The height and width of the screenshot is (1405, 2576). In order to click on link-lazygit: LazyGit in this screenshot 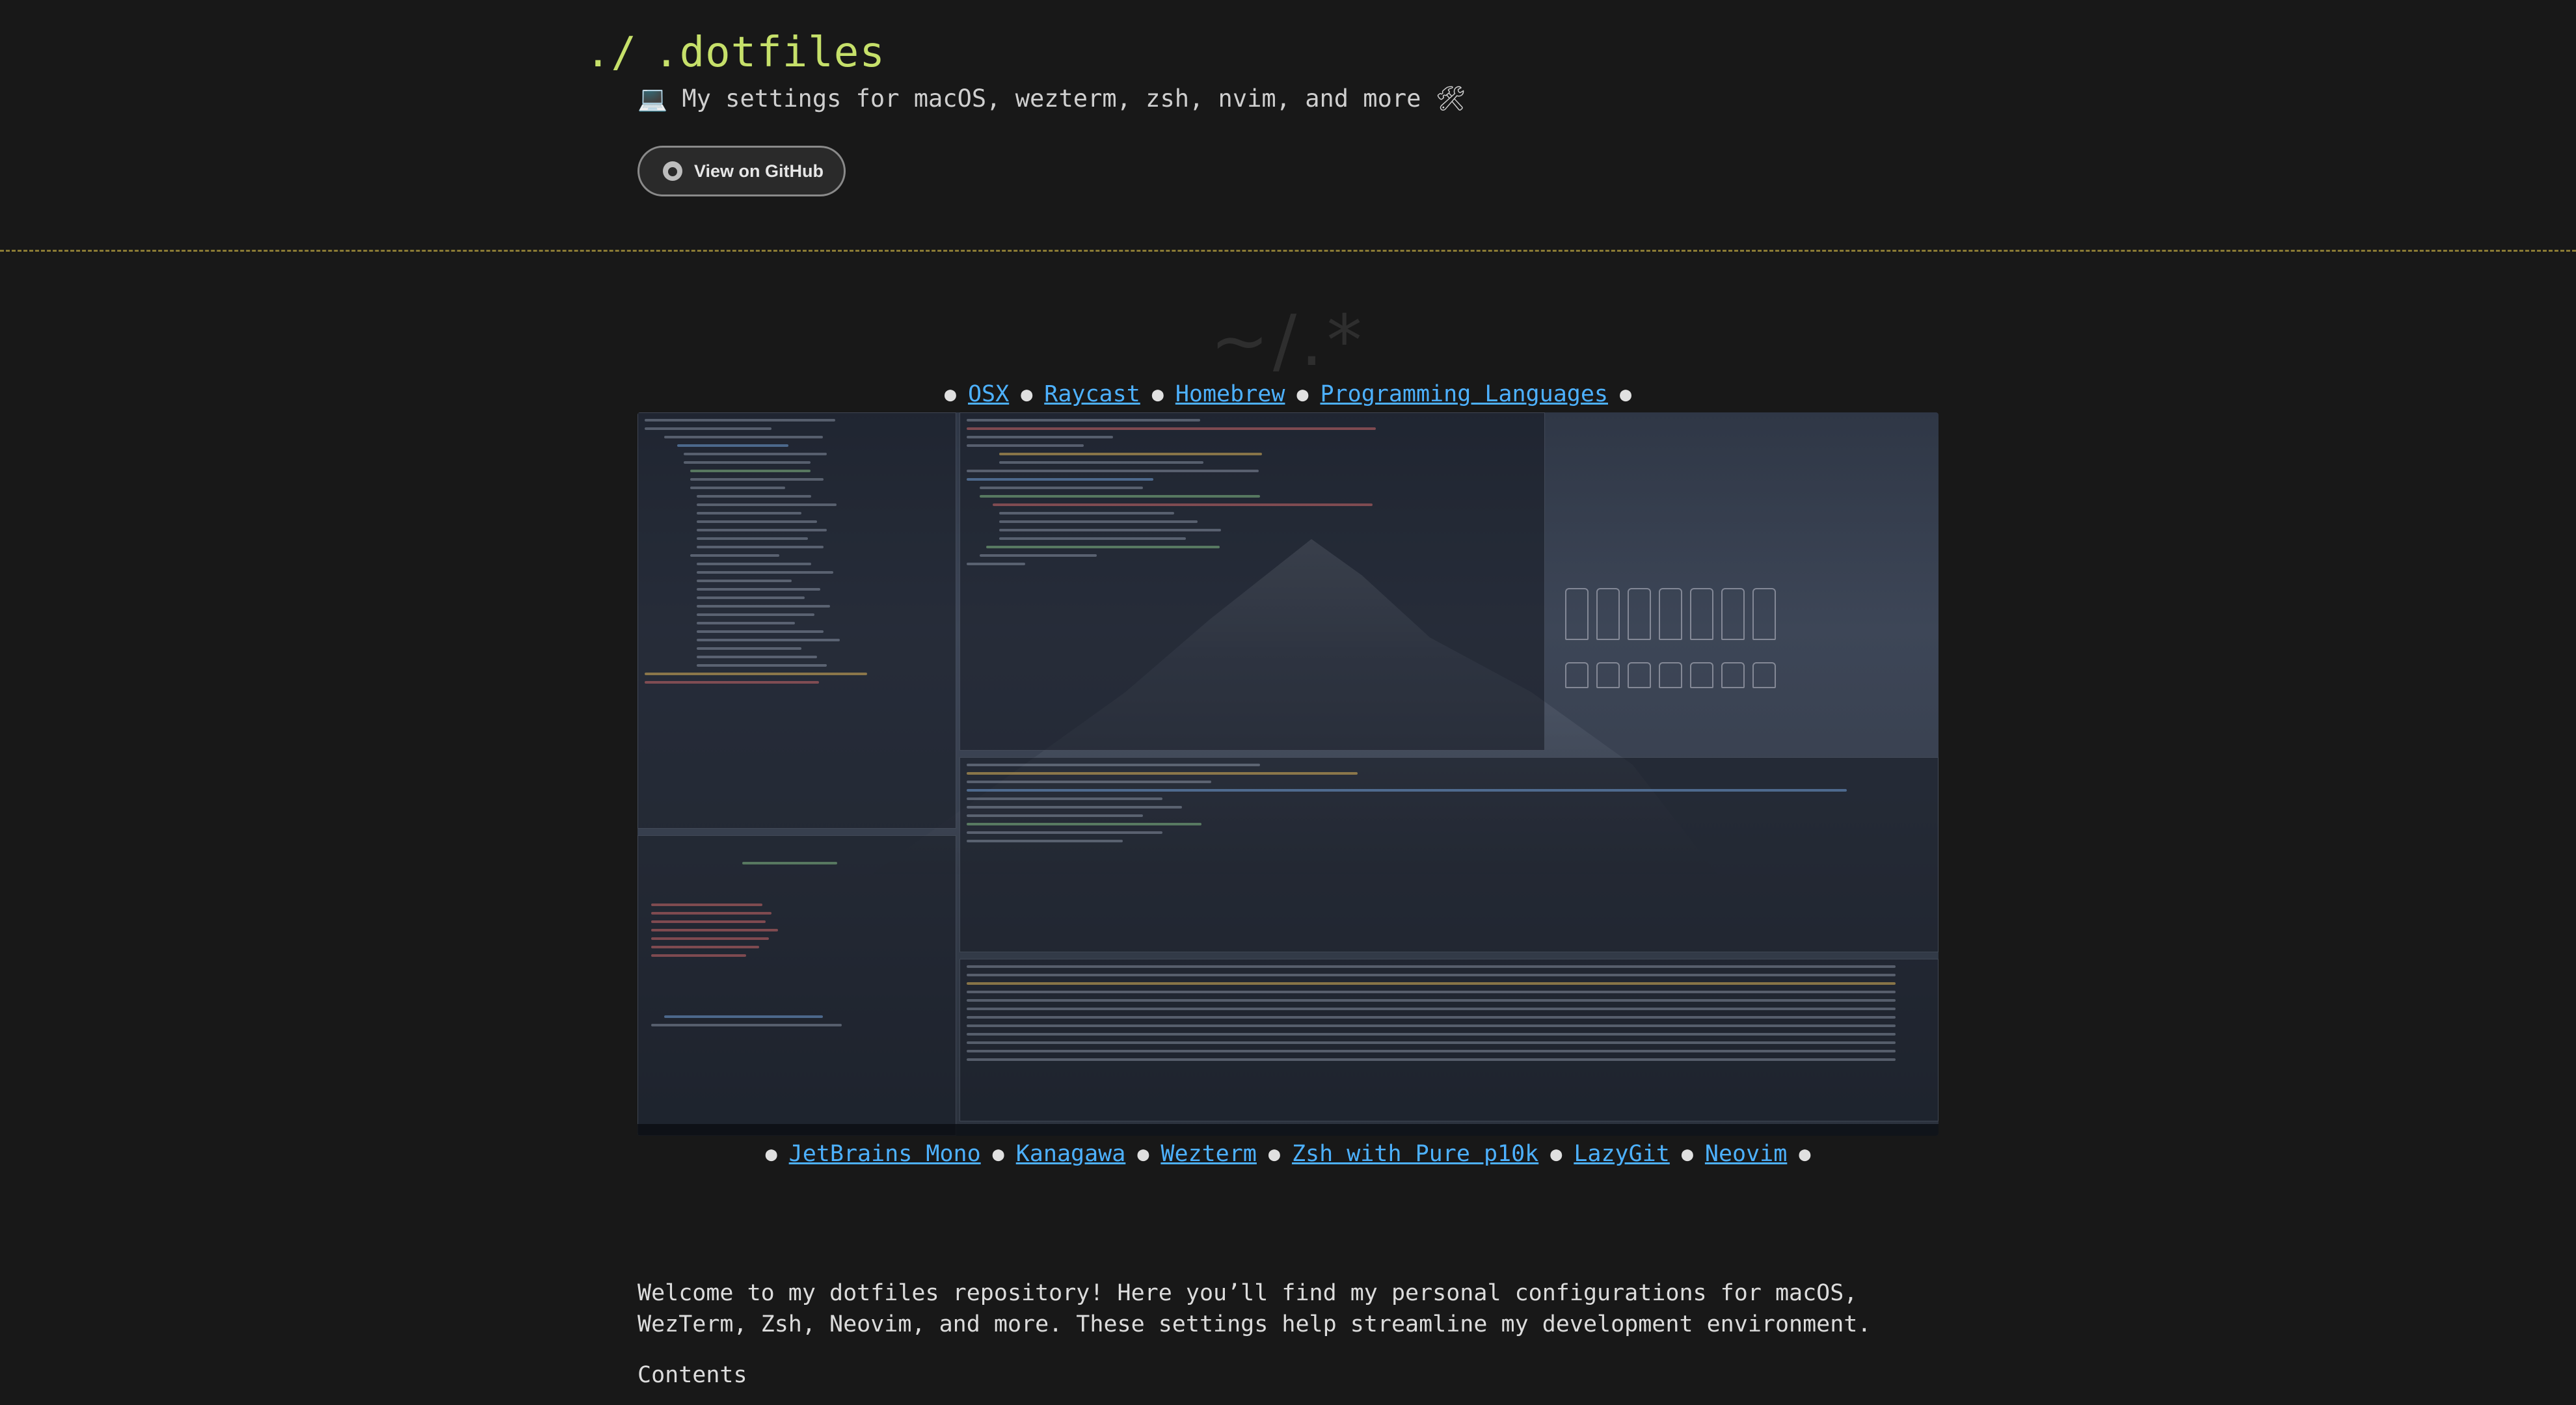, I will do `click(1622, 1154)`.